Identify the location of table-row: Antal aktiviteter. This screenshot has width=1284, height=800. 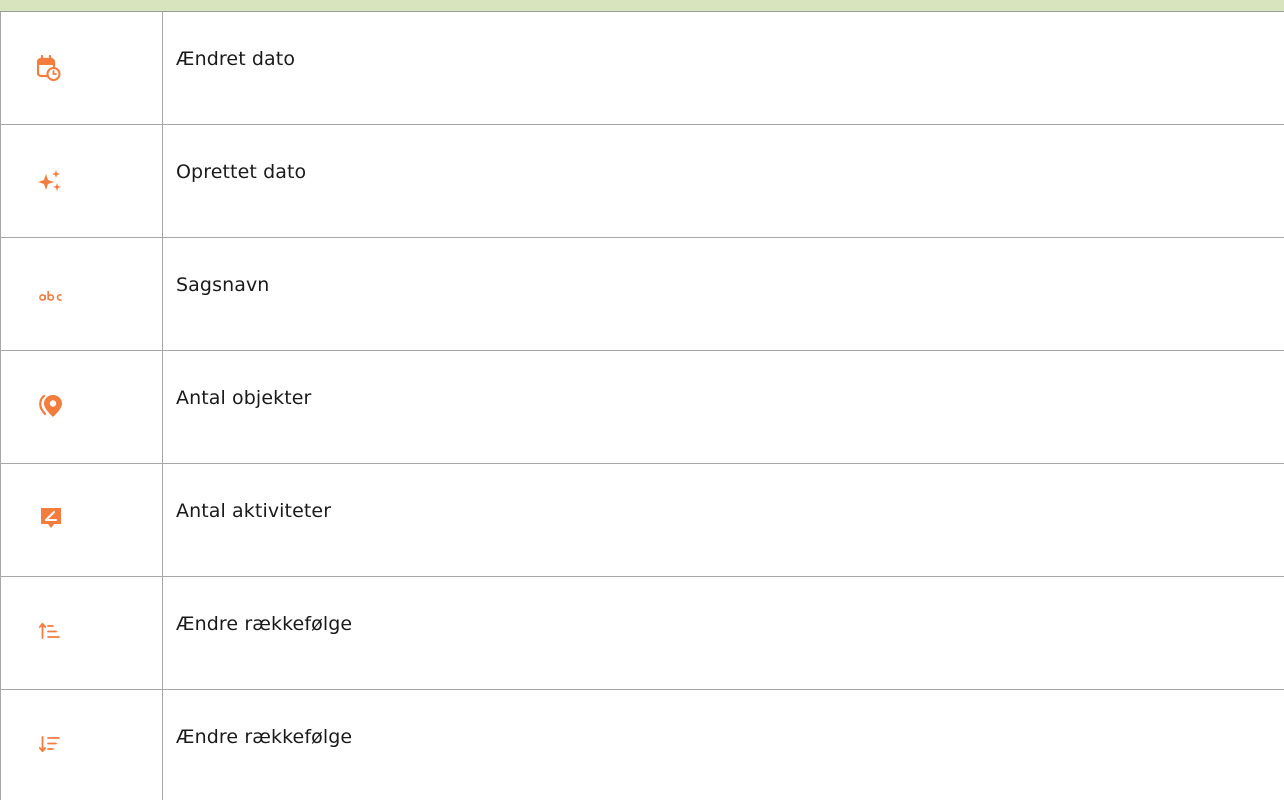
(642, 520).